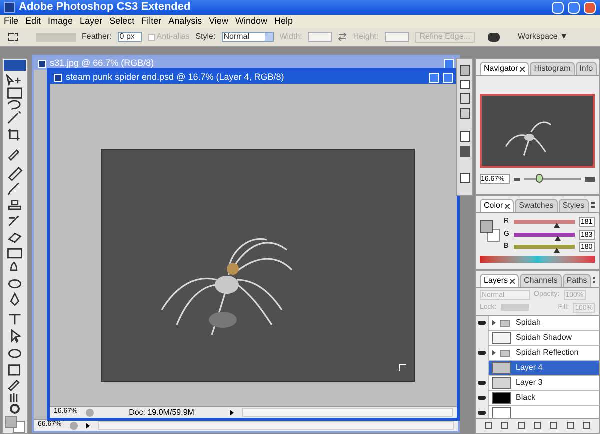 This screenshot has height=434, width=600. What do you see at coordinates (122, 21) in the screenshot?
I see `menu-item: Select` at bounding box center [122, 21].